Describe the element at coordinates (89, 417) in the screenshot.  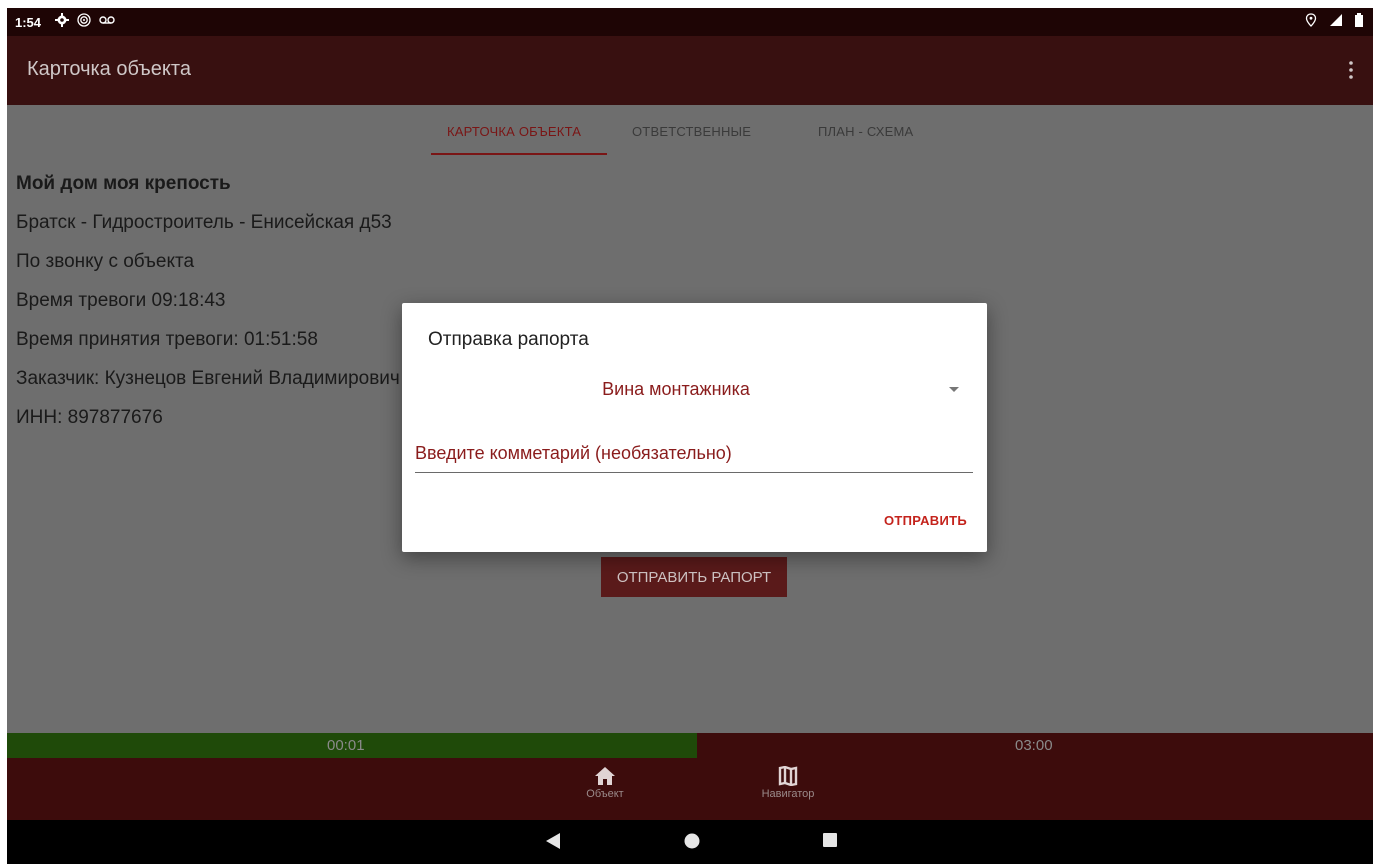
I see `object-inn: ИНН: 897877676` at that location.